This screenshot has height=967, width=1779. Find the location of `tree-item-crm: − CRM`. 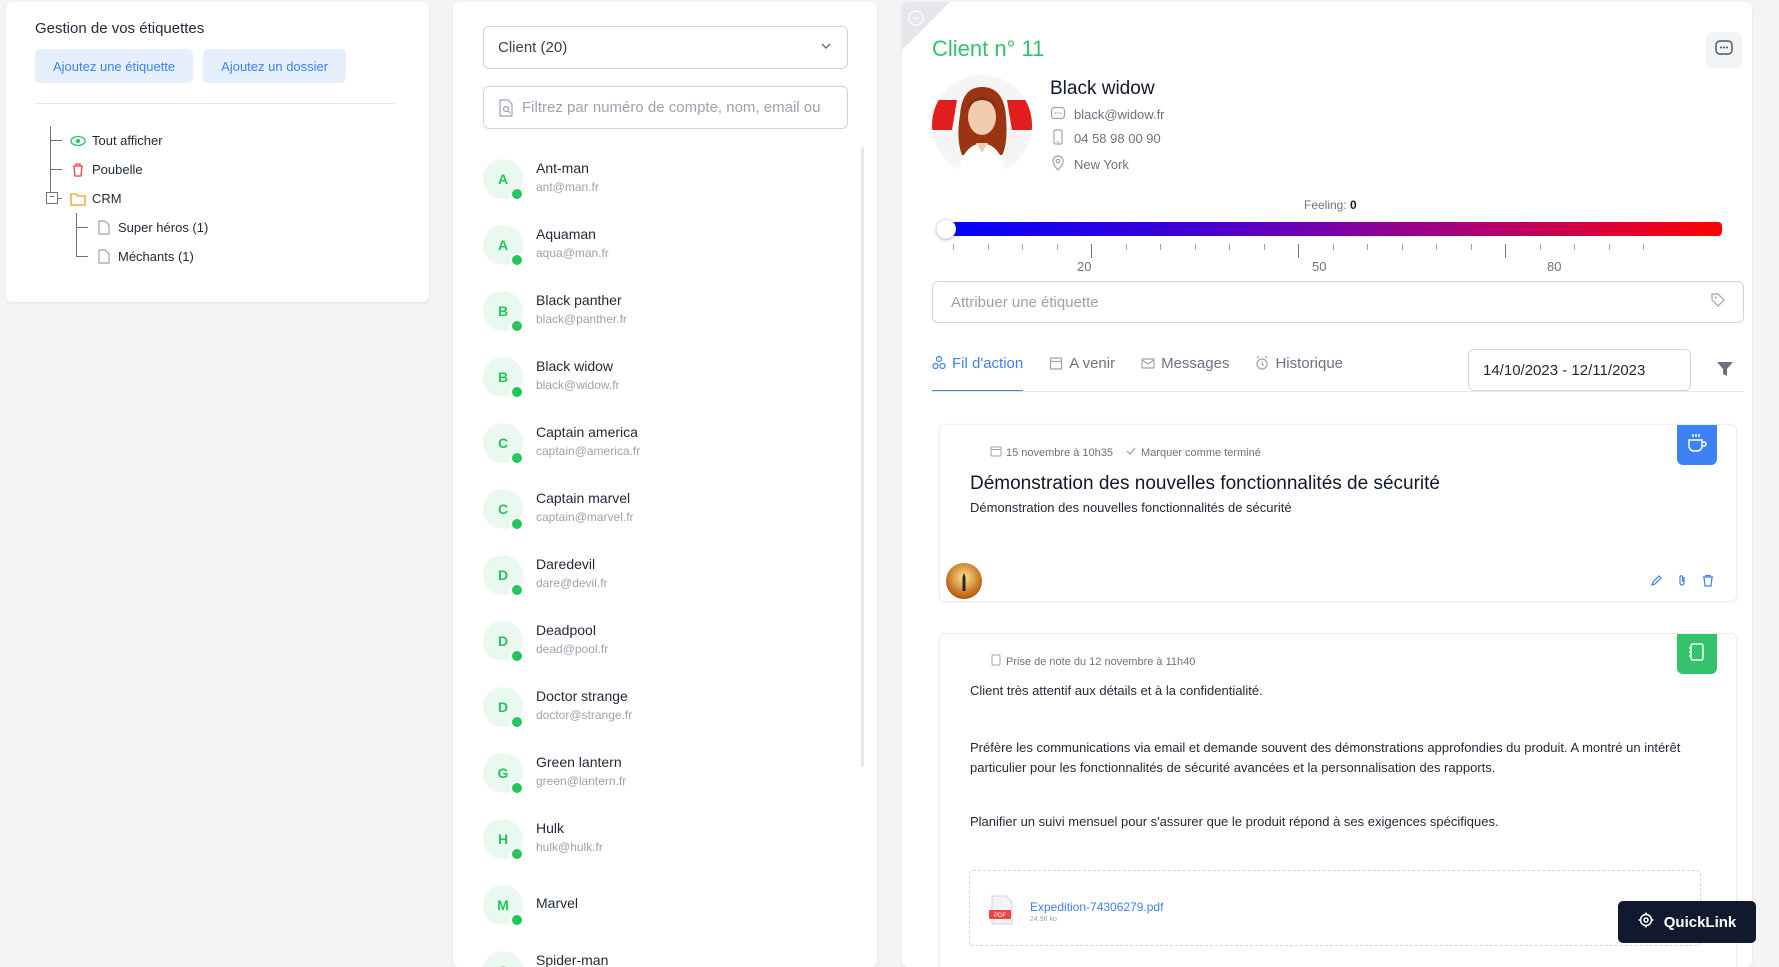

tree-item-crm: − CRM is located at coordinates (232, 198).